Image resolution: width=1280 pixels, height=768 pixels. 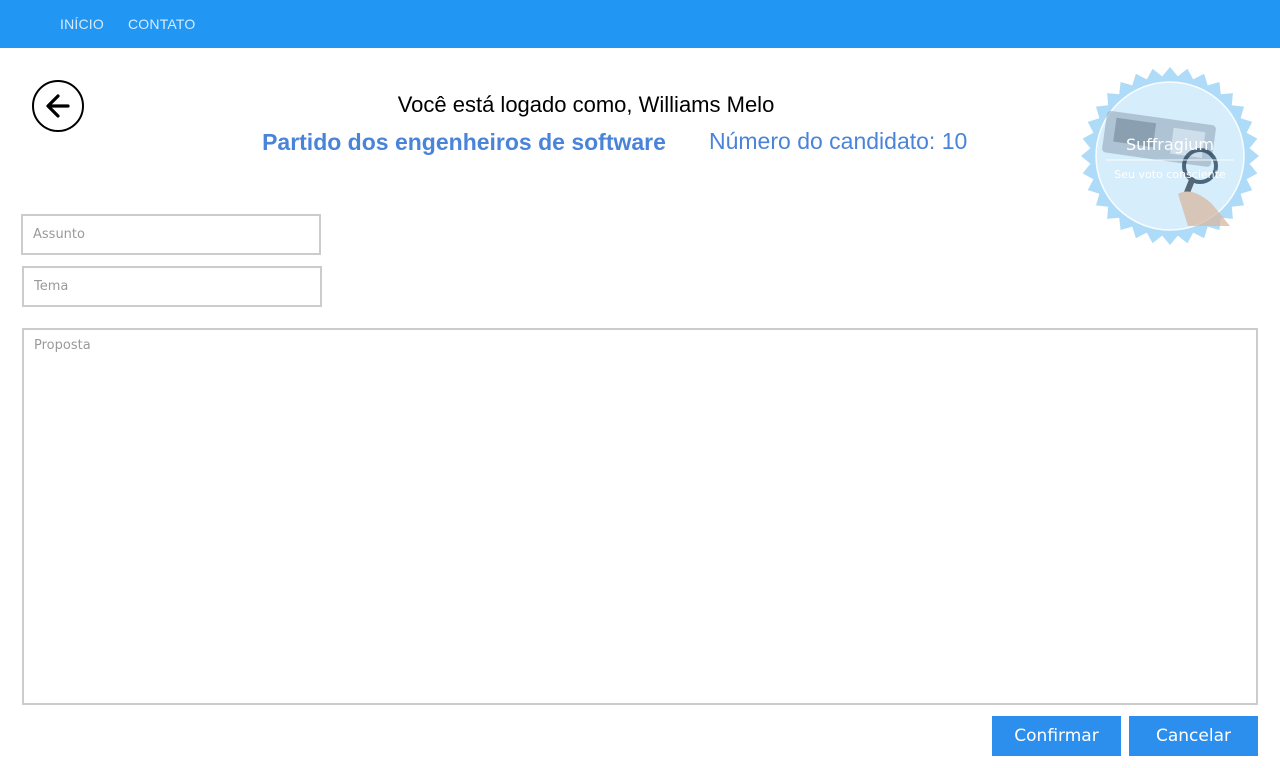 I want to click on logo-title: Suffragium, so click(x=1170, y=144).